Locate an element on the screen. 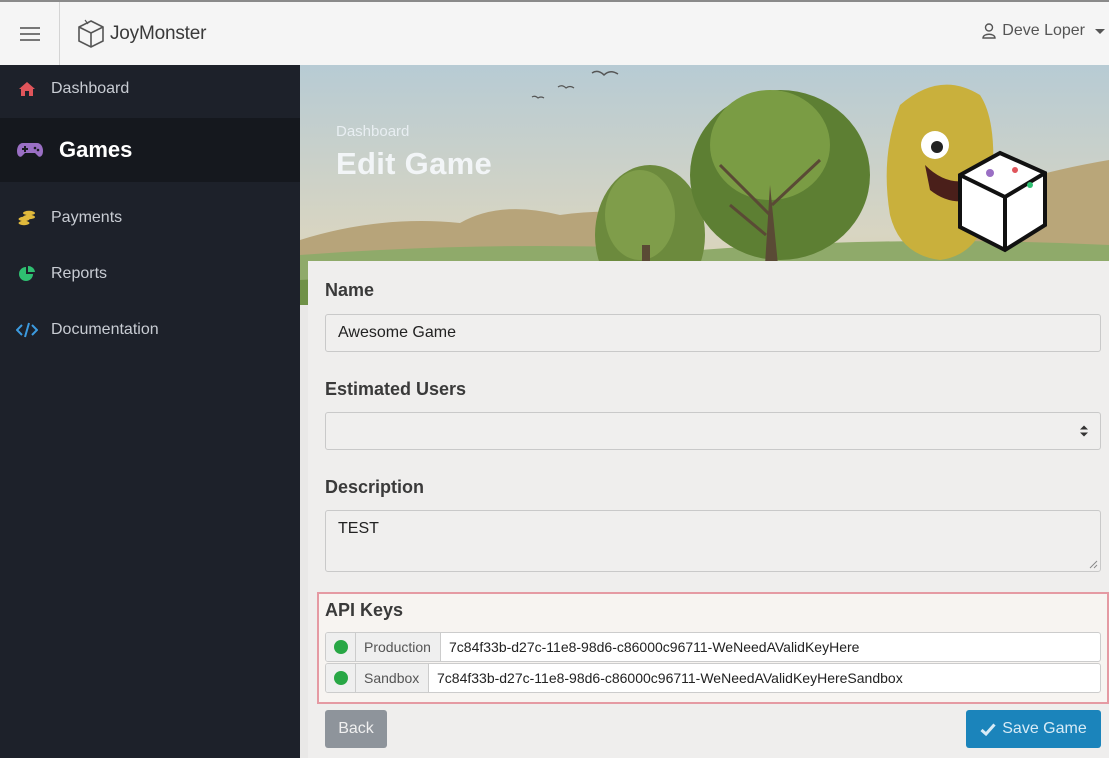 The height and width of the screenshot is (758, 1109). code-icon is located at coordinates (27, 330).